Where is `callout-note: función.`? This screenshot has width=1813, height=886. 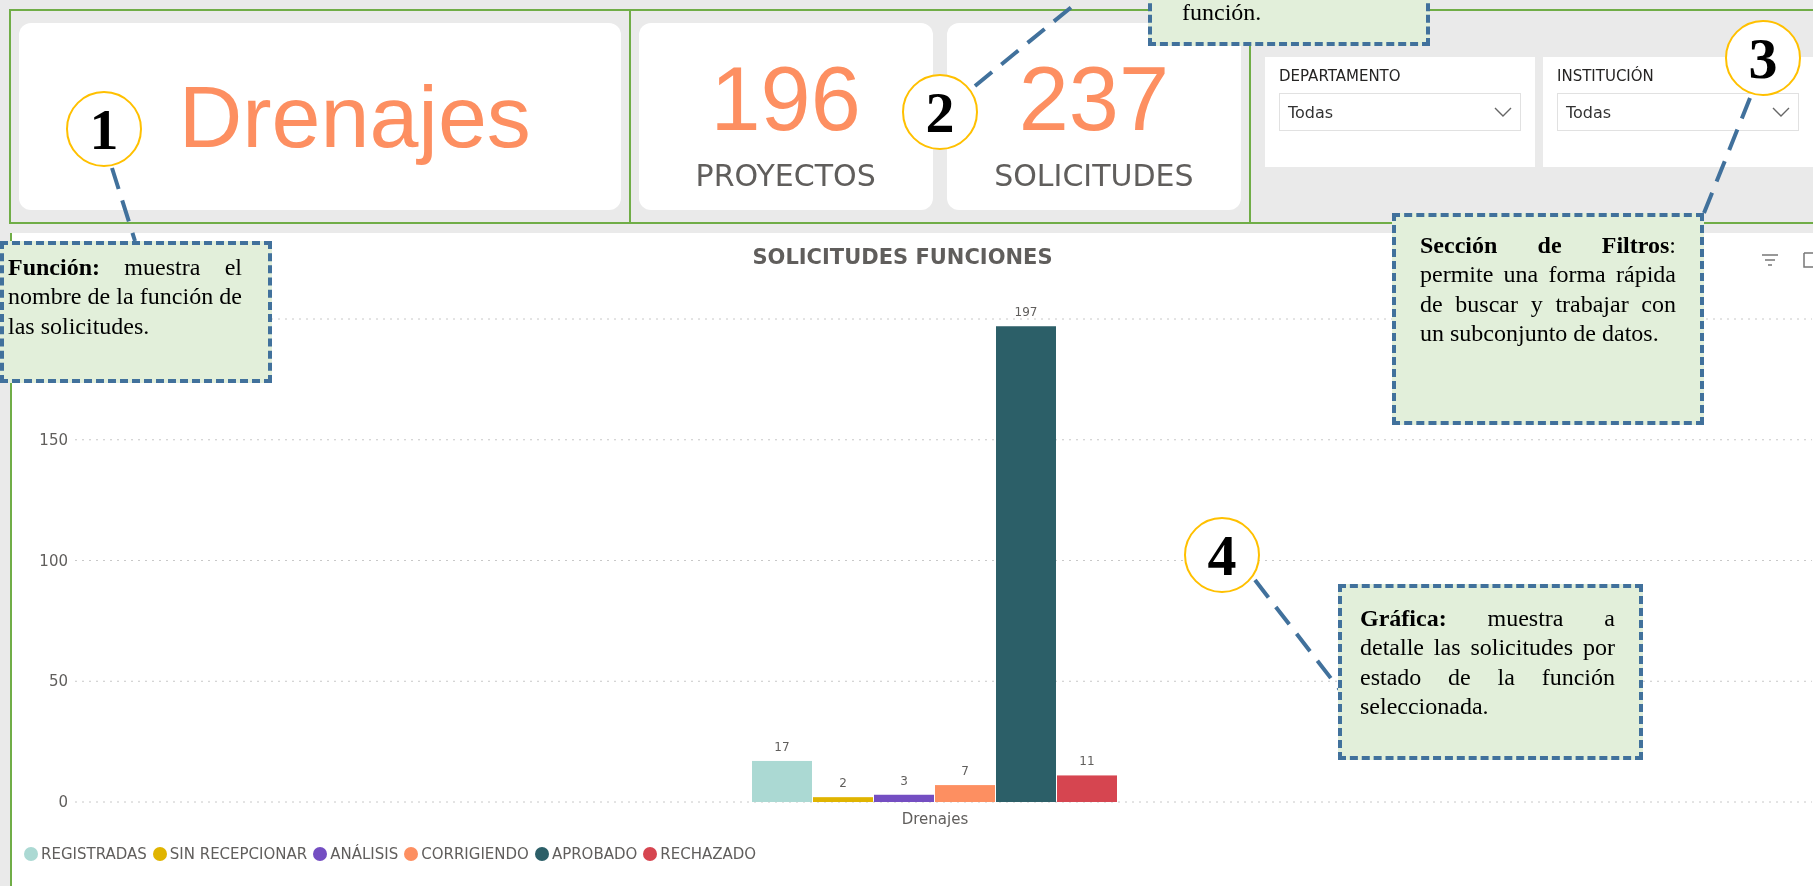
callout-note: función. is located at coordinates (1289, 23).